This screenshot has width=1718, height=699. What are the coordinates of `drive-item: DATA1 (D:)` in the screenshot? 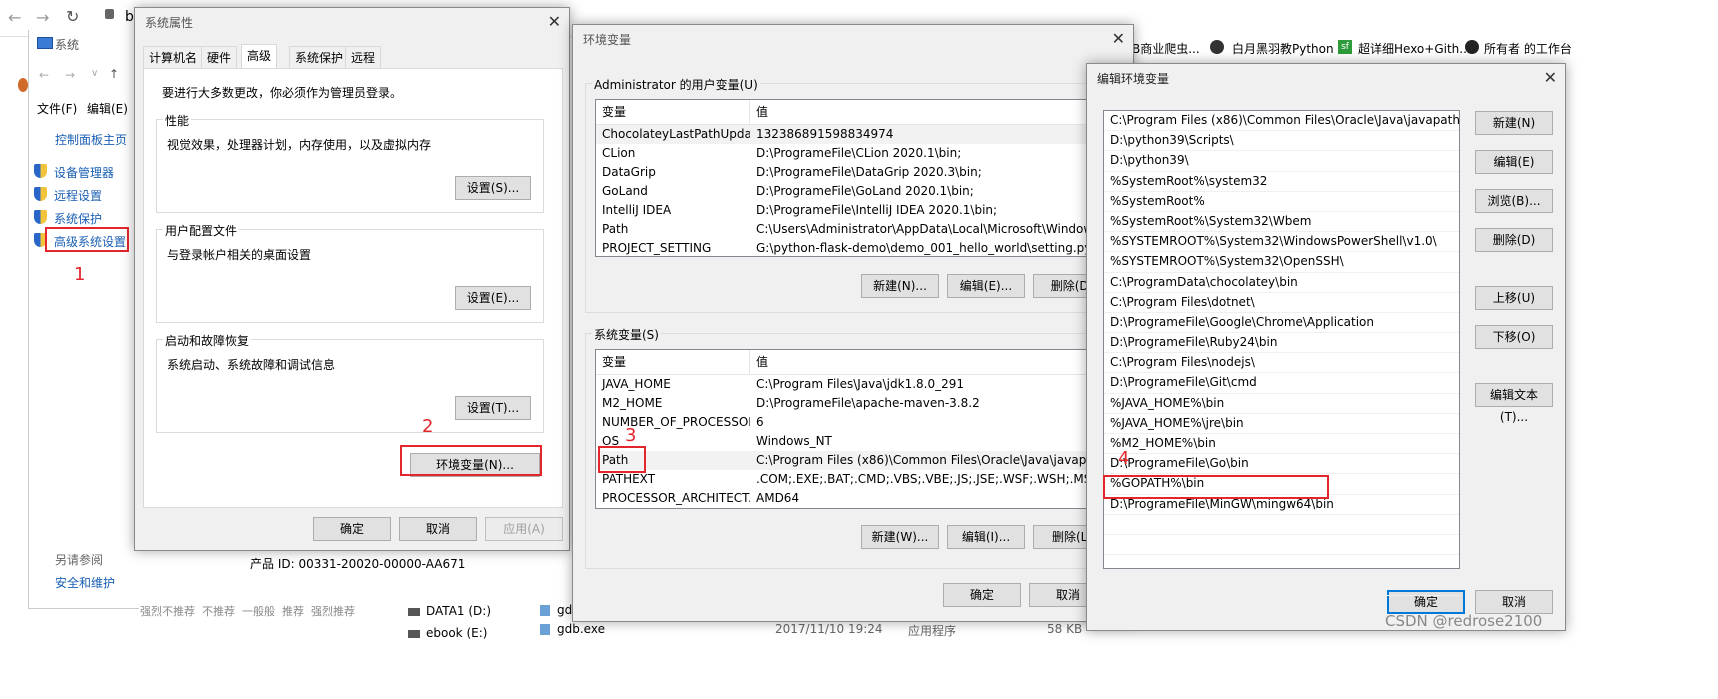 It's located at (458, 611).